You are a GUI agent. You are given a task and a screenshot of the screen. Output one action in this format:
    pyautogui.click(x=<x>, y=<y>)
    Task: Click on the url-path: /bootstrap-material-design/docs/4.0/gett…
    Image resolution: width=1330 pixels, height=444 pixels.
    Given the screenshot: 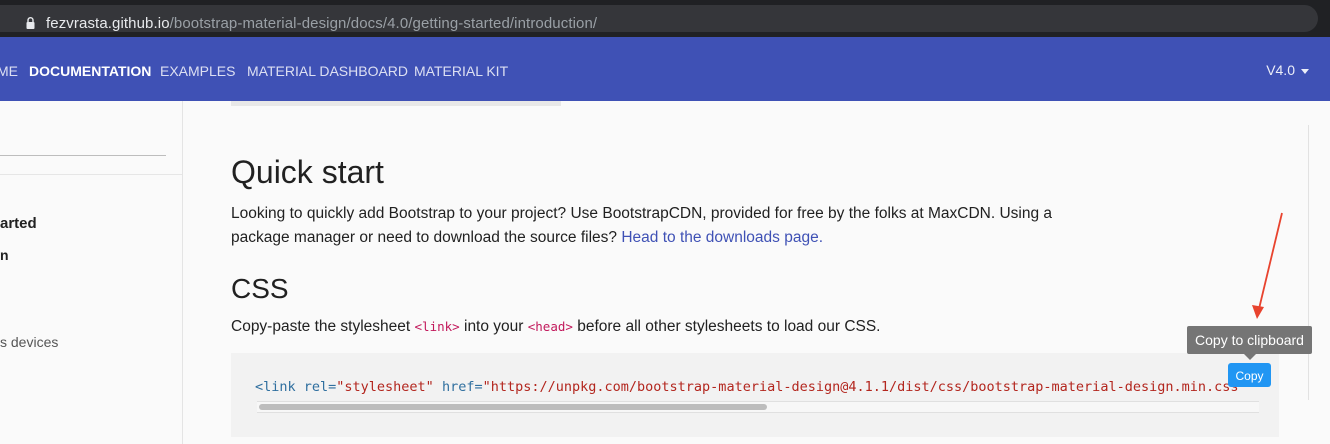 What is the action you would take?
    pyautogui.click(x=383, y=23)
    